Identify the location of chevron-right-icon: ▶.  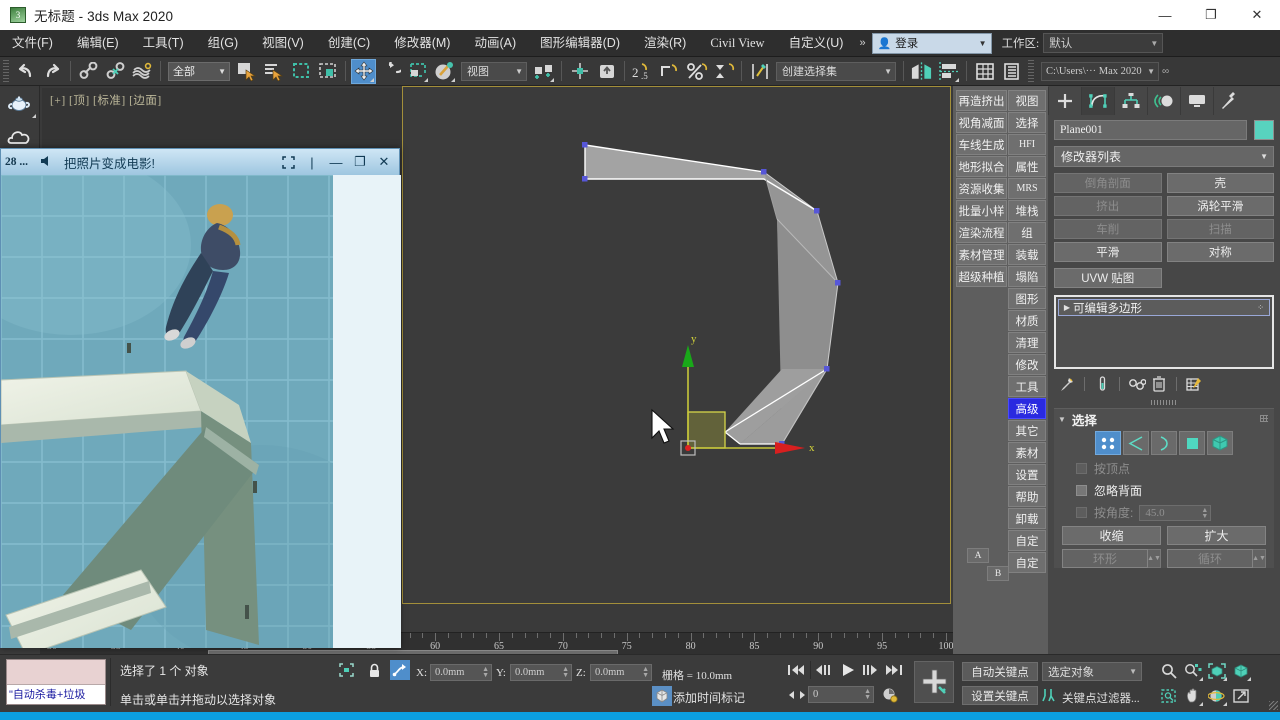
(1067, 307).